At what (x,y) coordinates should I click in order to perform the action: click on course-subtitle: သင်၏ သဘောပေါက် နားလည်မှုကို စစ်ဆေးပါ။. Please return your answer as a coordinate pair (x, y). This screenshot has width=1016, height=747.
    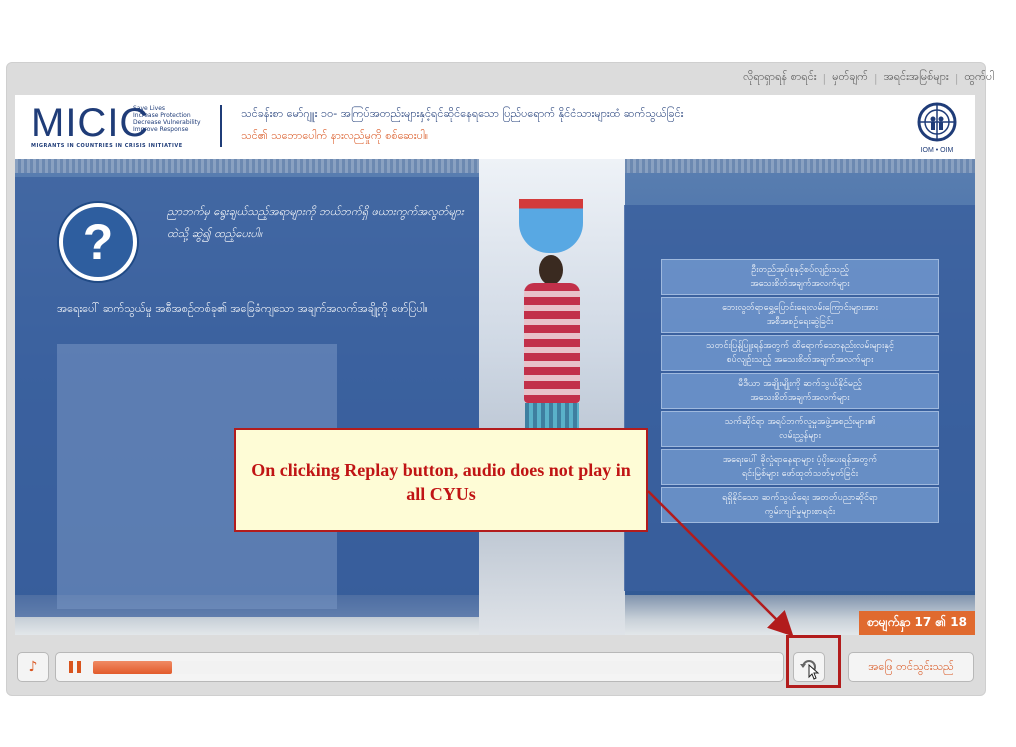
    Looking at the image, I should click on (335, 135).